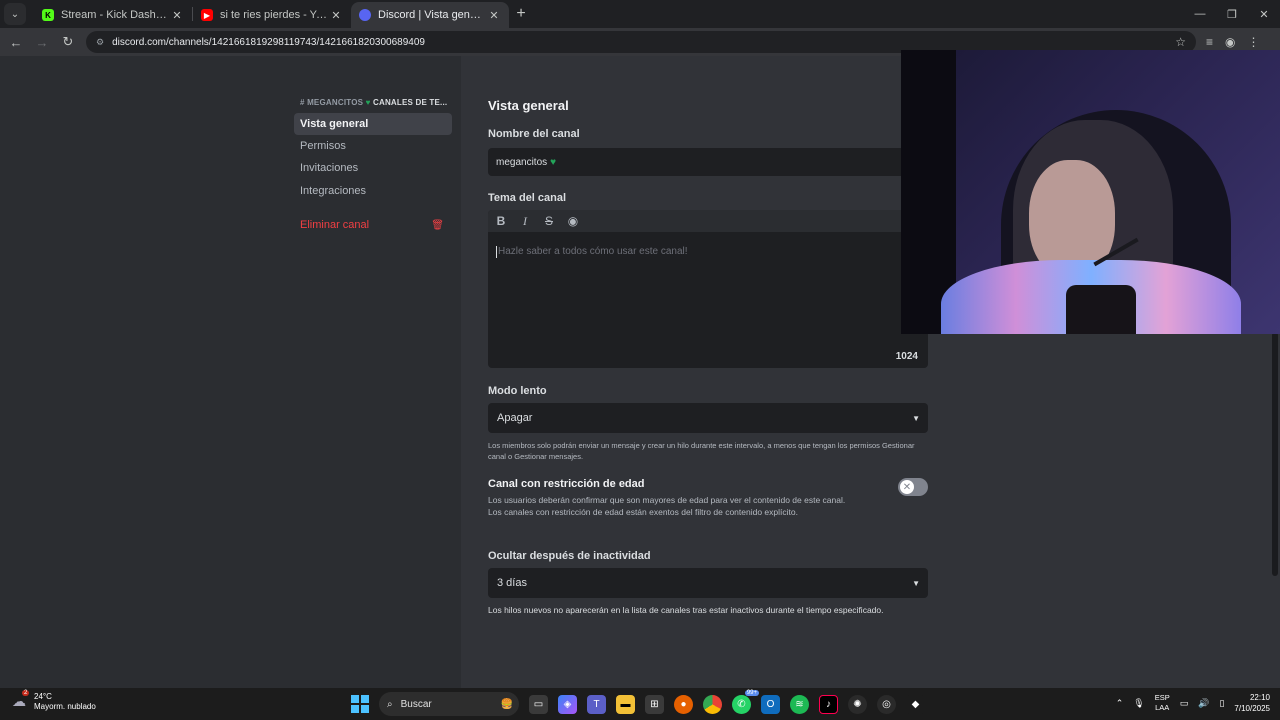 The height and width of the screenshot is (720, 1280). What do you see at coordinates (534, 134) in the screenshot?
I see `channel-name-label: Nombre del canal` at bounding box center [534, 134].